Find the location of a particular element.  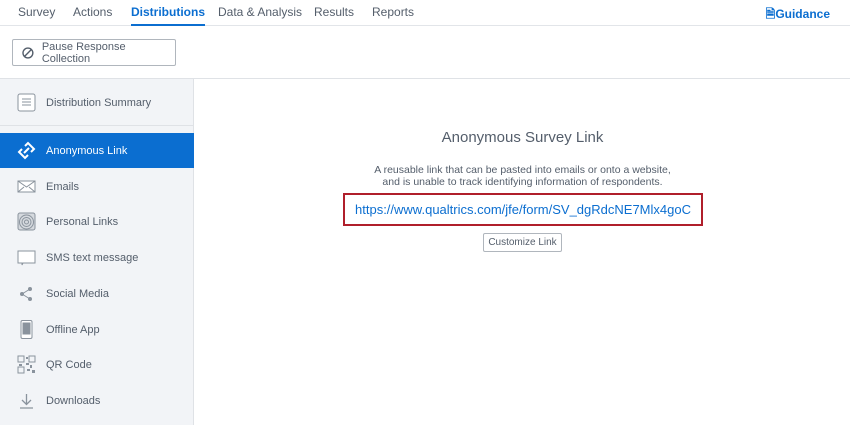

sidebar-item-label: Anonymous Link is located at coordinates (87, 150).